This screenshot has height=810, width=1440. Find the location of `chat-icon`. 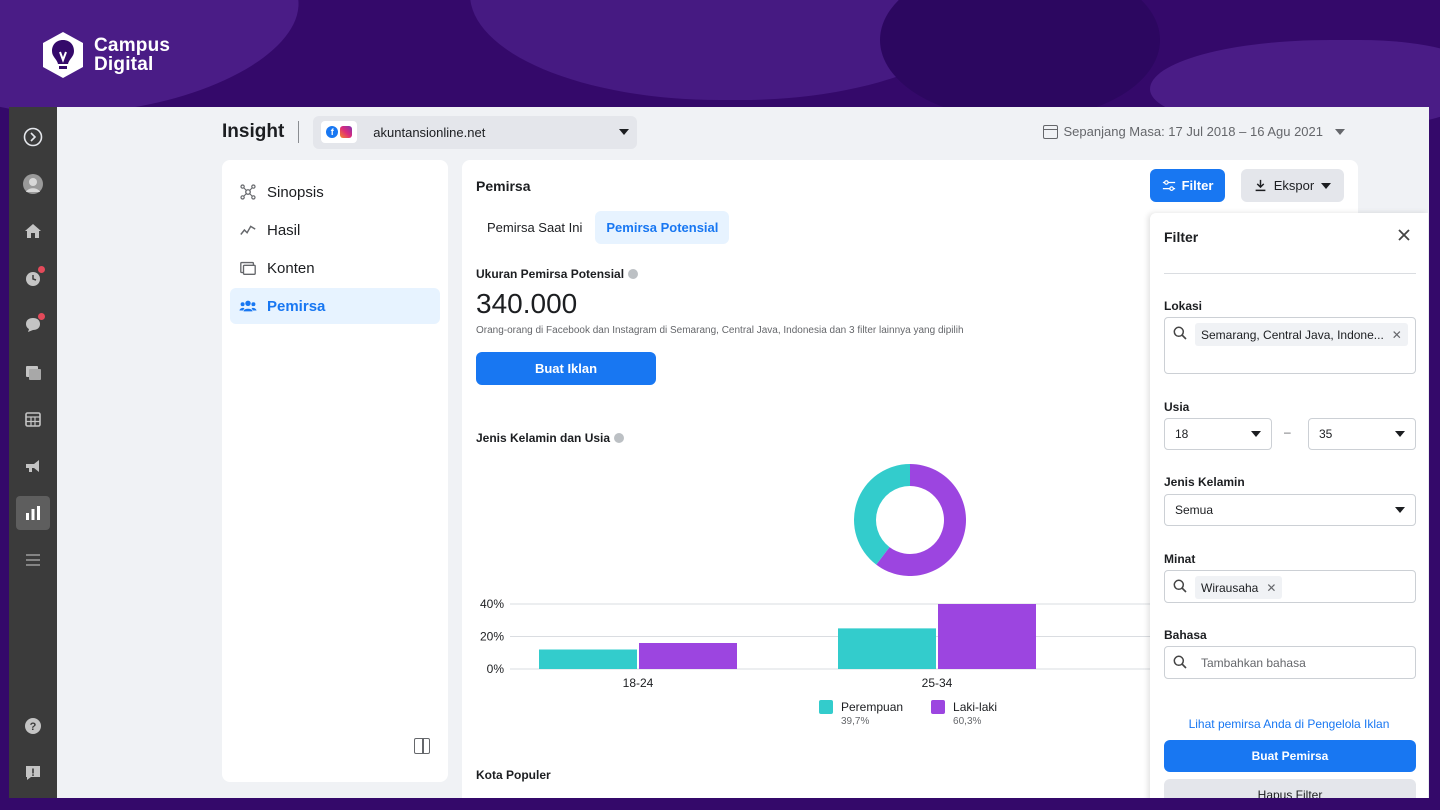

chat-icon is located at coordinates (33, 325).